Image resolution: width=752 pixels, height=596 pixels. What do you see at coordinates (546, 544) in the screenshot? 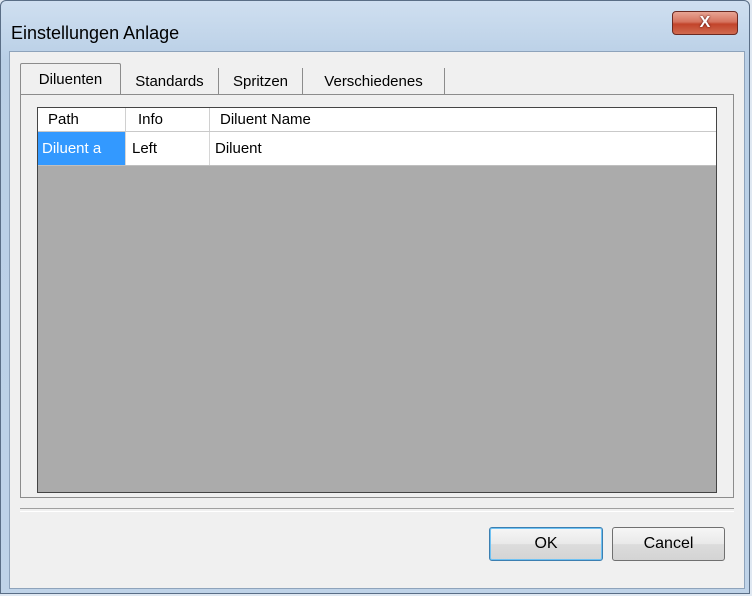
I see `ok-button: OK` at bounding box center [546, 544].